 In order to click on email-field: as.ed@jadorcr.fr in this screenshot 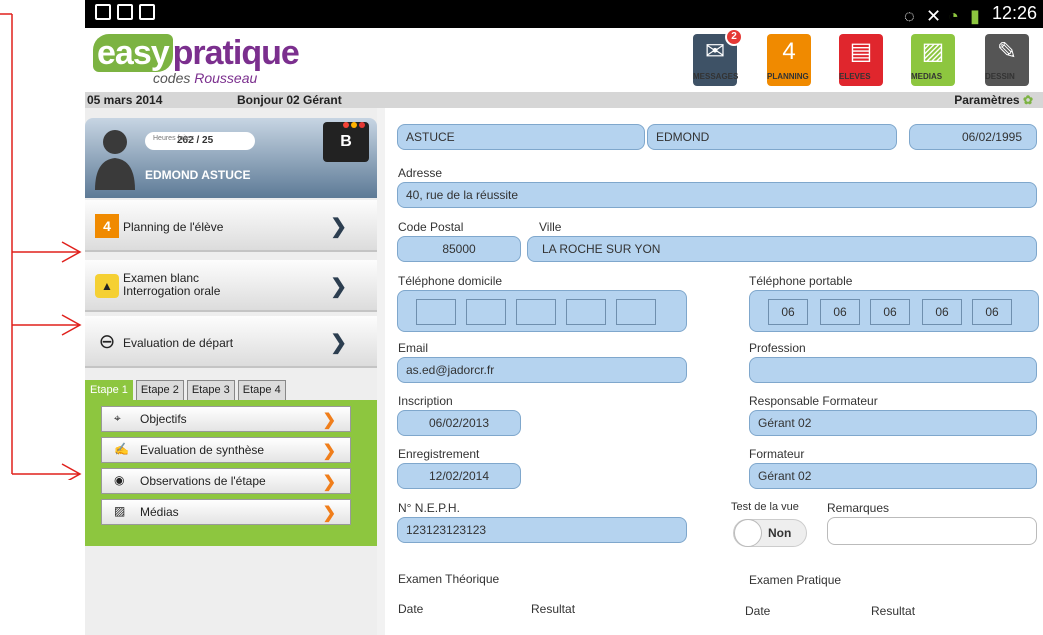, I will do `click(542, 370)`.